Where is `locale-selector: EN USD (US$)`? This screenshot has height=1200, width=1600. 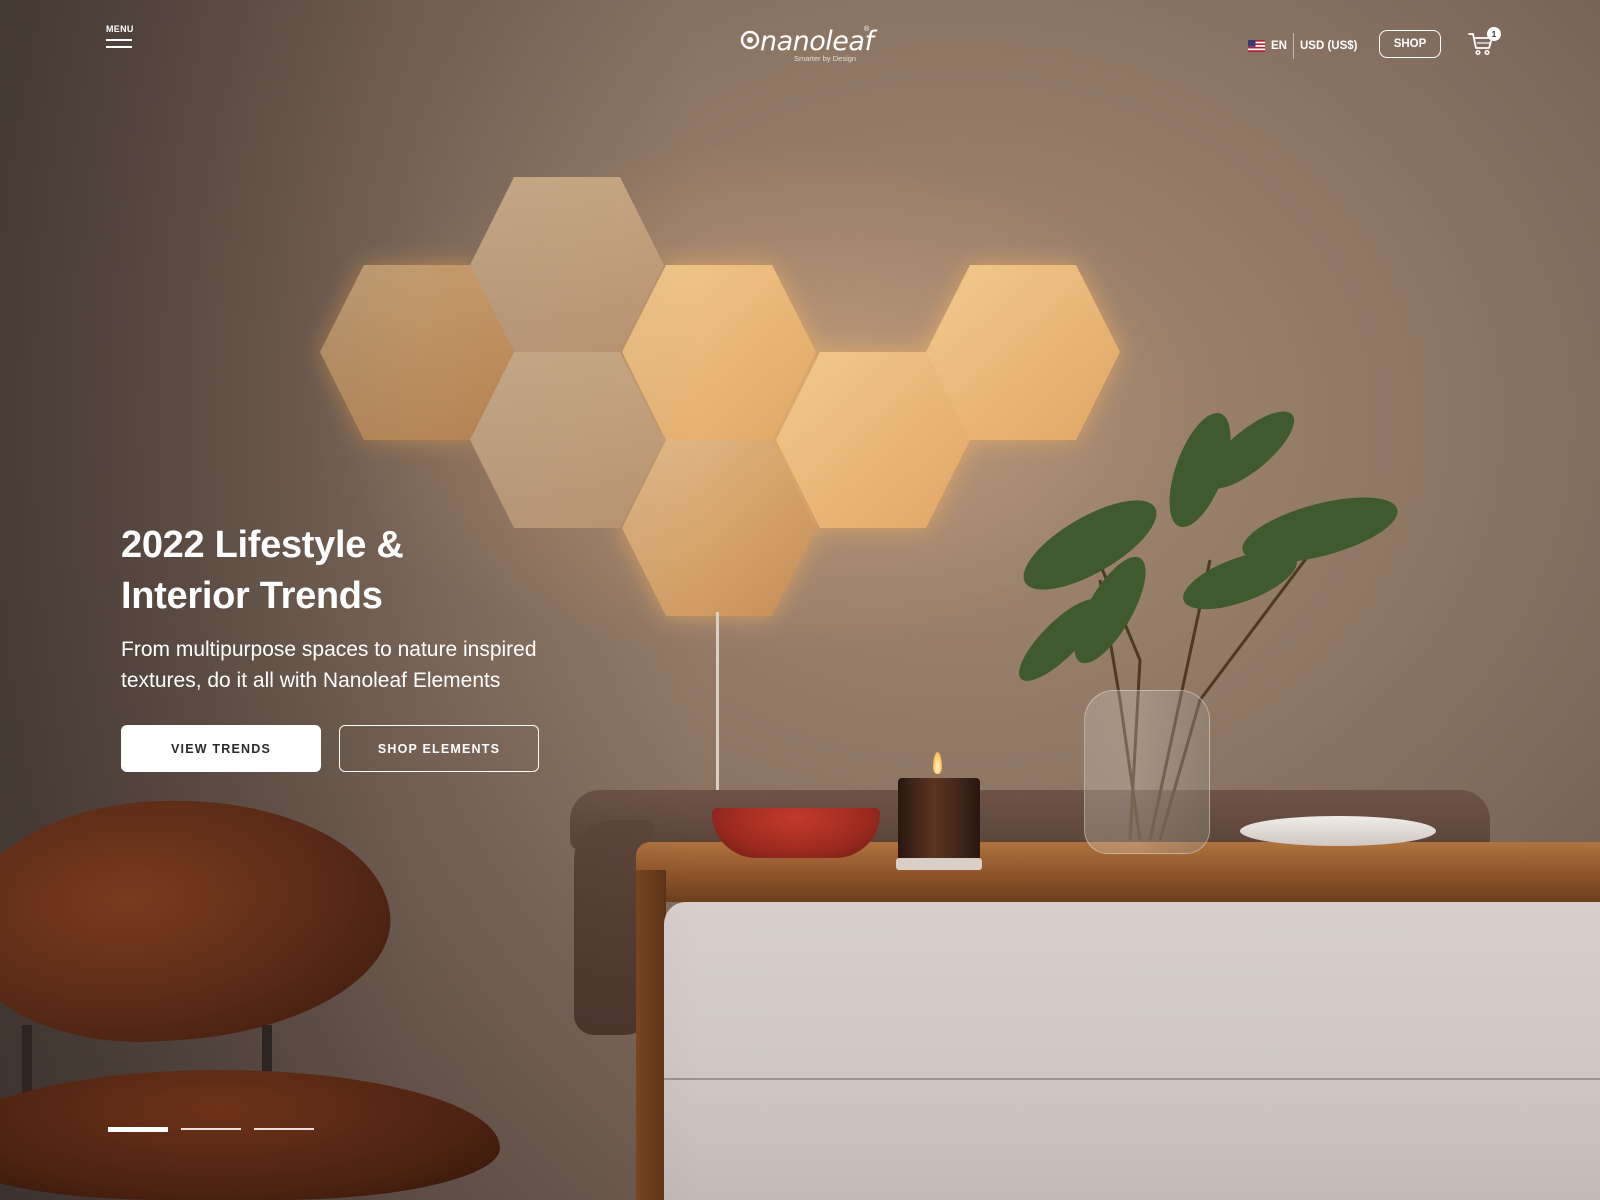 locale-selector: EN USD (US$) is located at coordinates (1303, 46).